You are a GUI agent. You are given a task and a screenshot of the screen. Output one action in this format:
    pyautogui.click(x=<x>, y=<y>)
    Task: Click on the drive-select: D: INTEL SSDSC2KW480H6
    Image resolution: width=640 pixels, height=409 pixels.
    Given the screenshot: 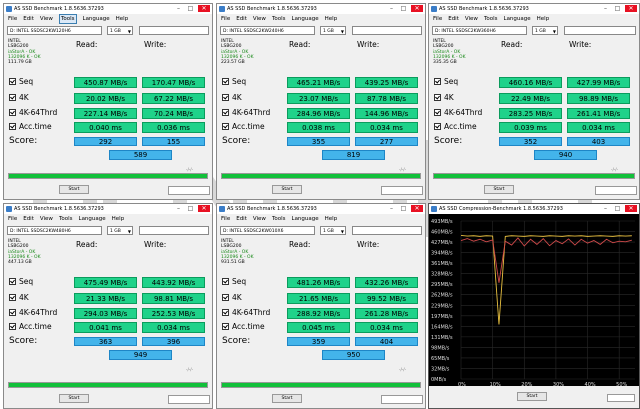 What is the action you would take?
    pyautogui.click(x=54, y=230)
    